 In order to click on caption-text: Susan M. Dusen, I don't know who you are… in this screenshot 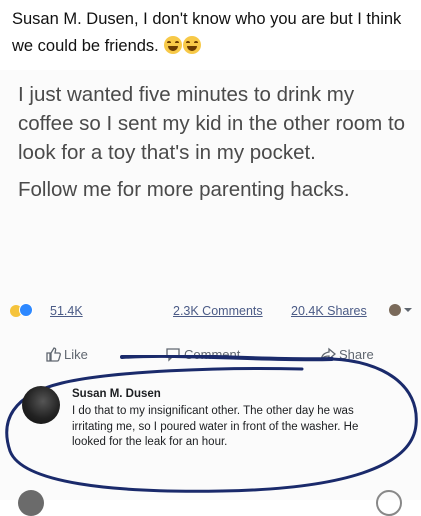, I will do `click(207, 32)`.